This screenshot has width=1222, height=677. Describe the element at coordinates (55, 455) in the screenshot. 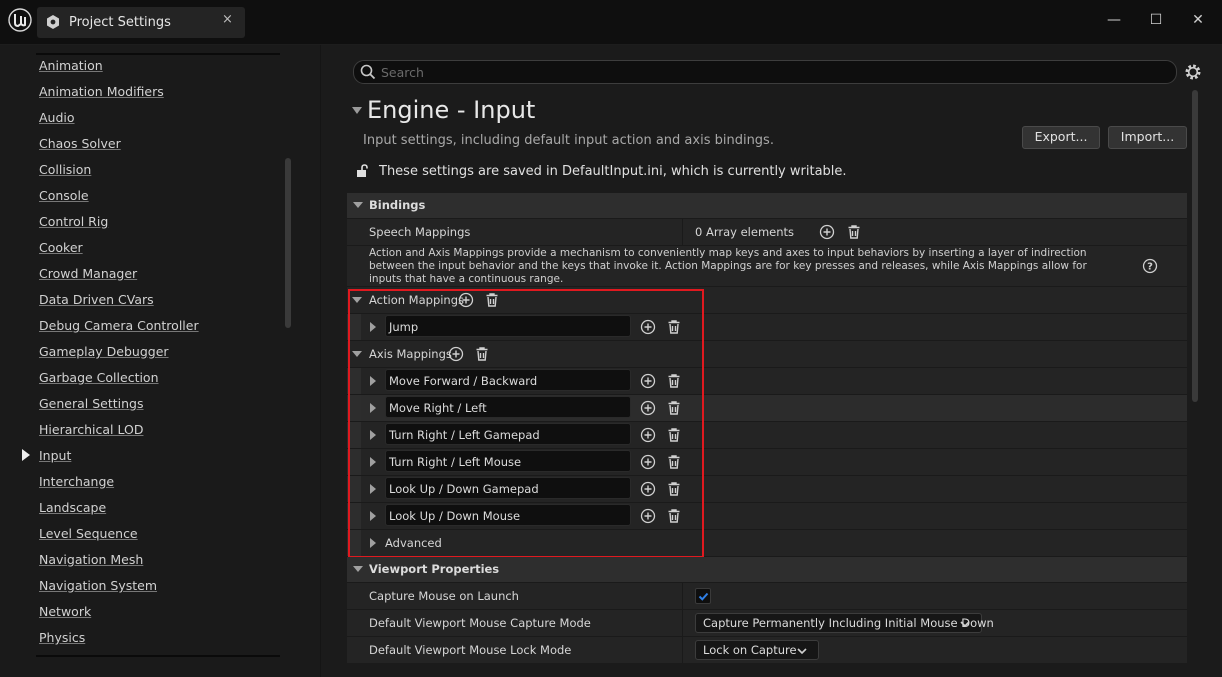

I see `sidebar-item: Input` at that location.